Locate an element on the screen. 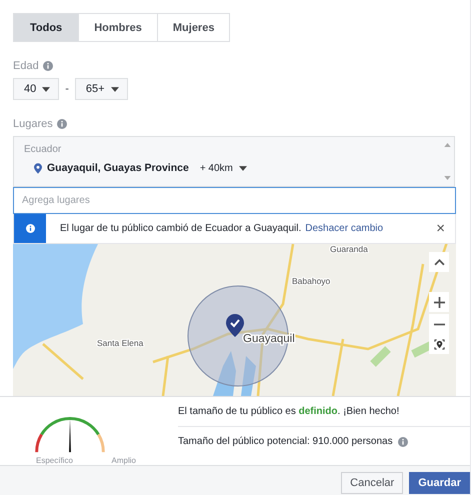 The width and height of the screenshot is (471, 495). map-town-label: Babahoyo is located at coordinates (311, 281).